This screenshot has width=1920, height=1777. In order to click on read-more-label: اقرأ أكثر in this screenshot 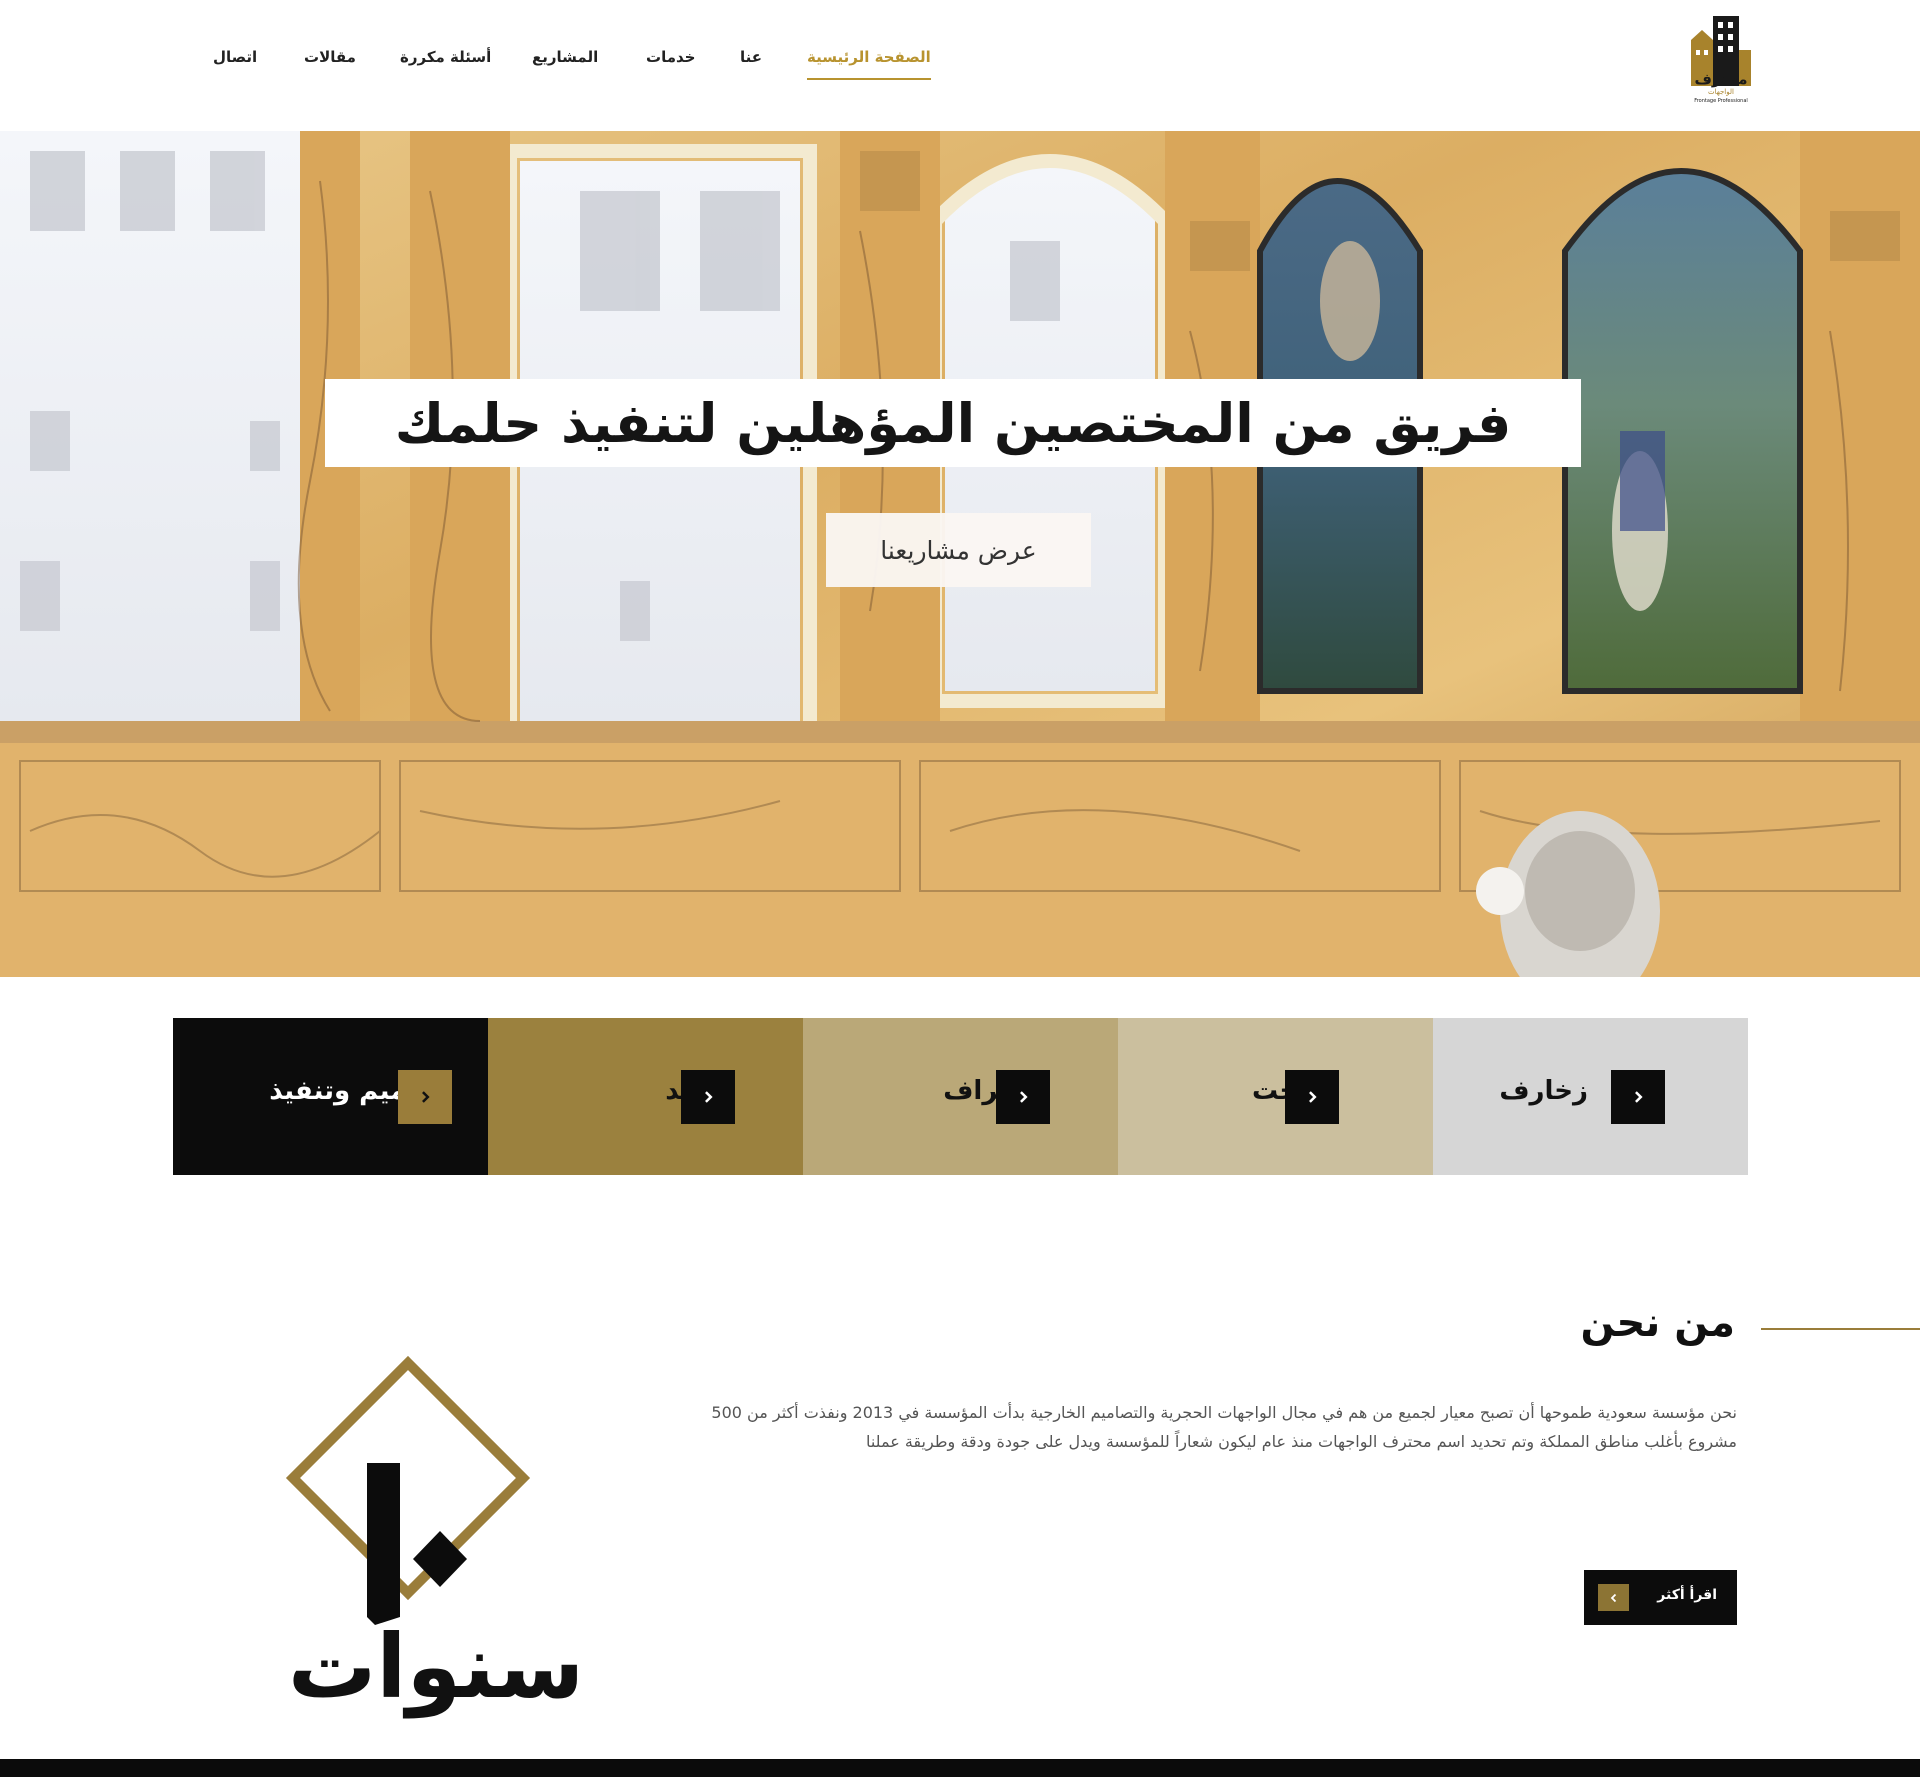, I will do `click(1687, 1595)`.